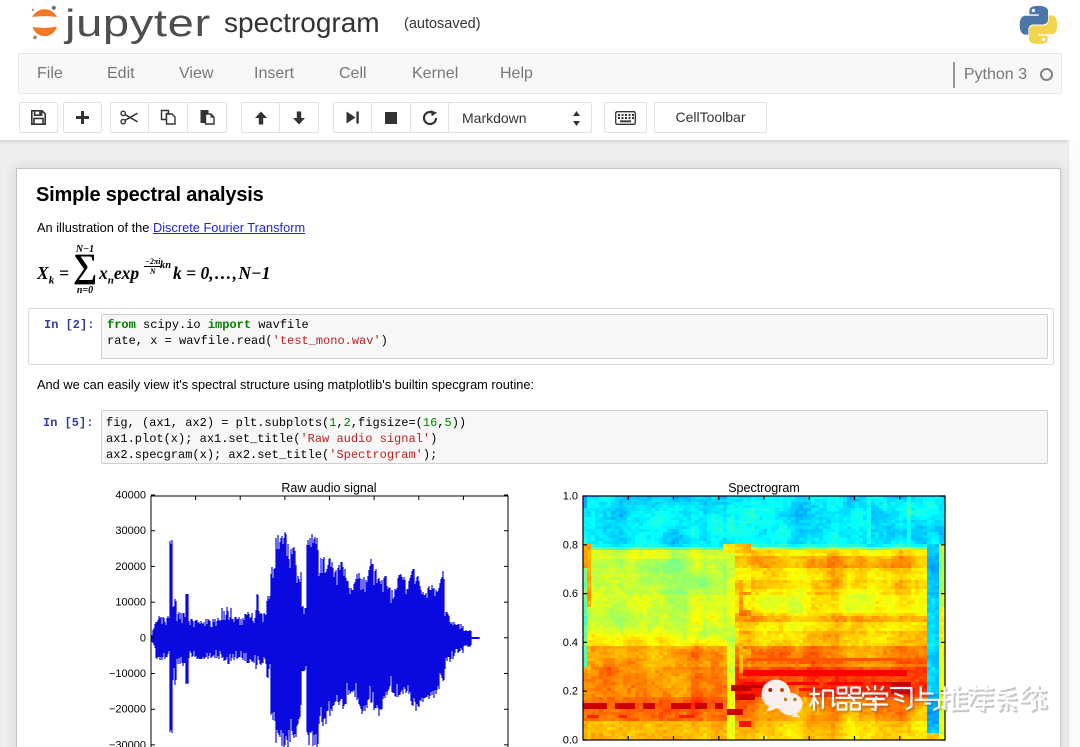 The width and height of the screenshot is (1080, 747). What do you see at coordinates (127, 710) in the screenshot?
I see `svg-text: −20000` at bounding box center [127, 710].